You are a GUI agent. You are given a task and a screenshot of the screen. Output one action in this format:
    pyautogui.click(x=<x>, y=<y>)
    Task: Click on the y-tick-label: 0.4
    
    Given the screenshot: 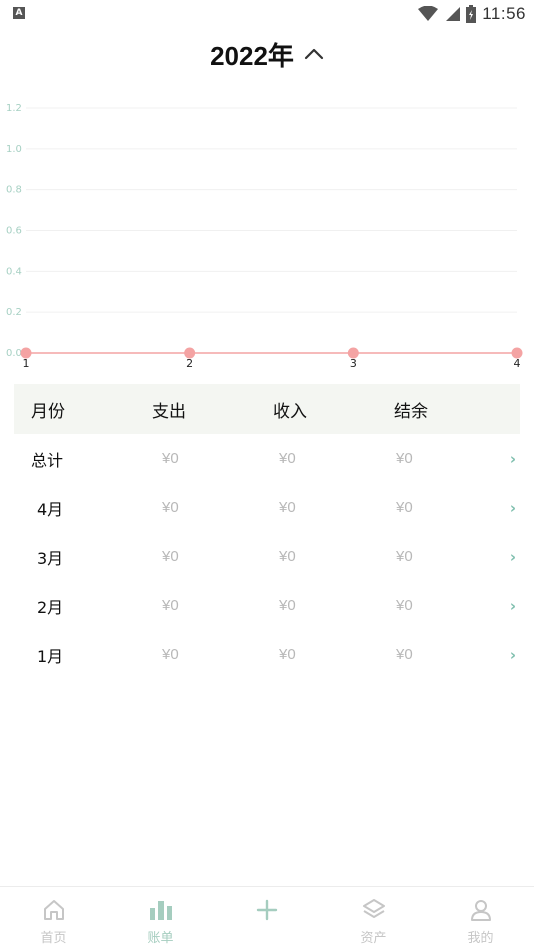 What is the action you would take?
    pyautogui.click(x=14, y=271)
    